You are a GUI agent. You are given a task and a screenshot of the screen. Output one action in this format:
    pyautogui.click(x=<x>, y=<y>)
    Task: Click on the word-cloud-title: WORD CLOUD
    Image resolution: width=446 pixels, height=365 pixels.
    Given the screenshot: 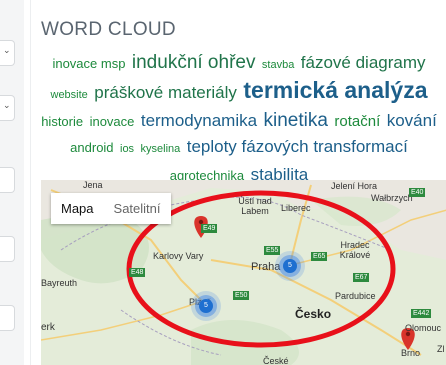 What is the action you would take?
    pyautogui.click(x=108, y=29)
    